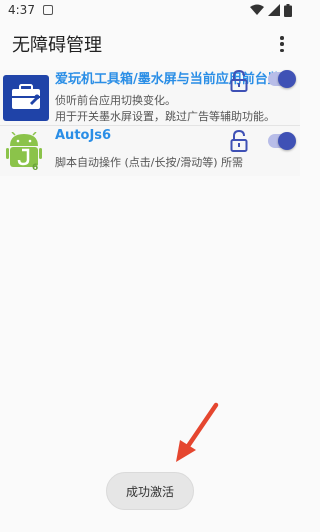  I want to click on autojs-icon: 6, so click(24, 152).